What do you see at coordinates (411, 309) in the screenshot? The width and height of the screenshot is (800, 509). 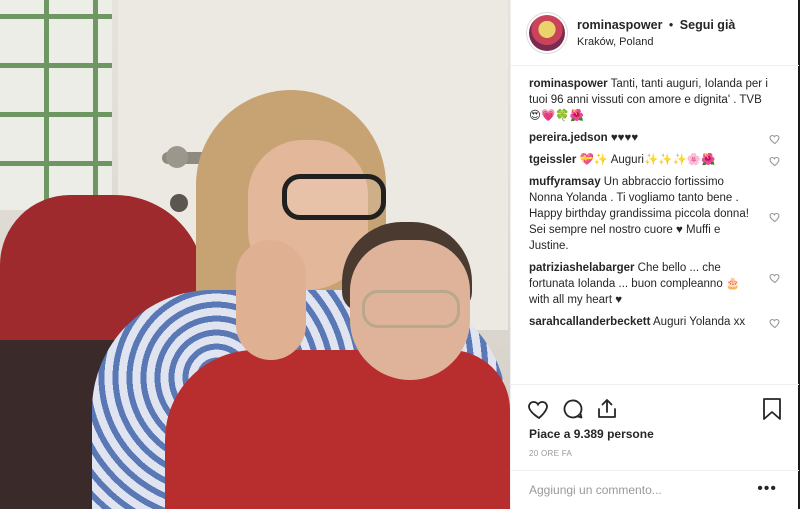 I see `photo-elder-glasses` at bounding box center [411, 309].